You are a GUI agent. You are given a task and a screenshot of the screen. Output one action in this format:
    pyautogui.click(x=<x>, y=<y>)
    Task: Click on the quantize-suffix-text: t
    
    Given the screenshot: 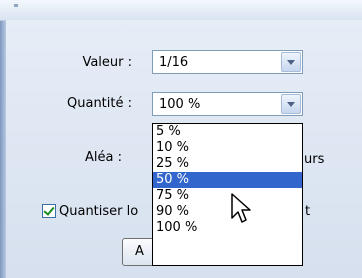 What is the action you would take?
    pyautogui.click(x=308, y=211)
    